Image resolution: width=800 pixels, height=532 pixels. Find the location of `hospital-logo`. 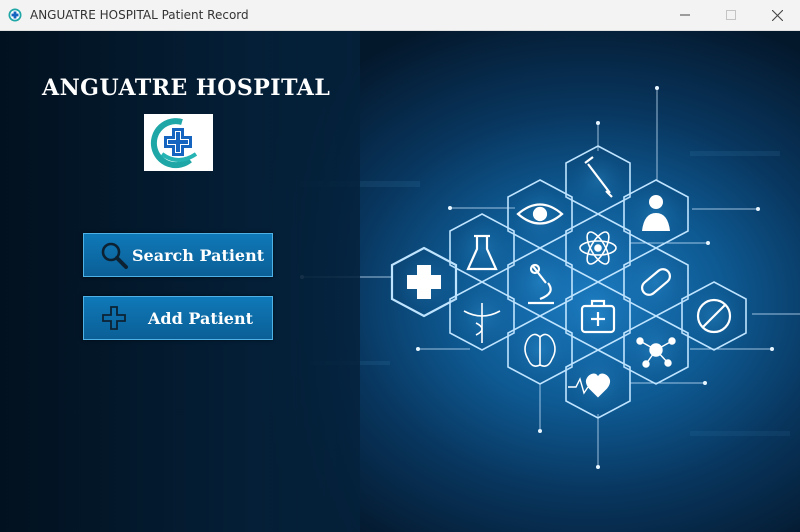

hospital-logo is located at coordinates (178, 142).